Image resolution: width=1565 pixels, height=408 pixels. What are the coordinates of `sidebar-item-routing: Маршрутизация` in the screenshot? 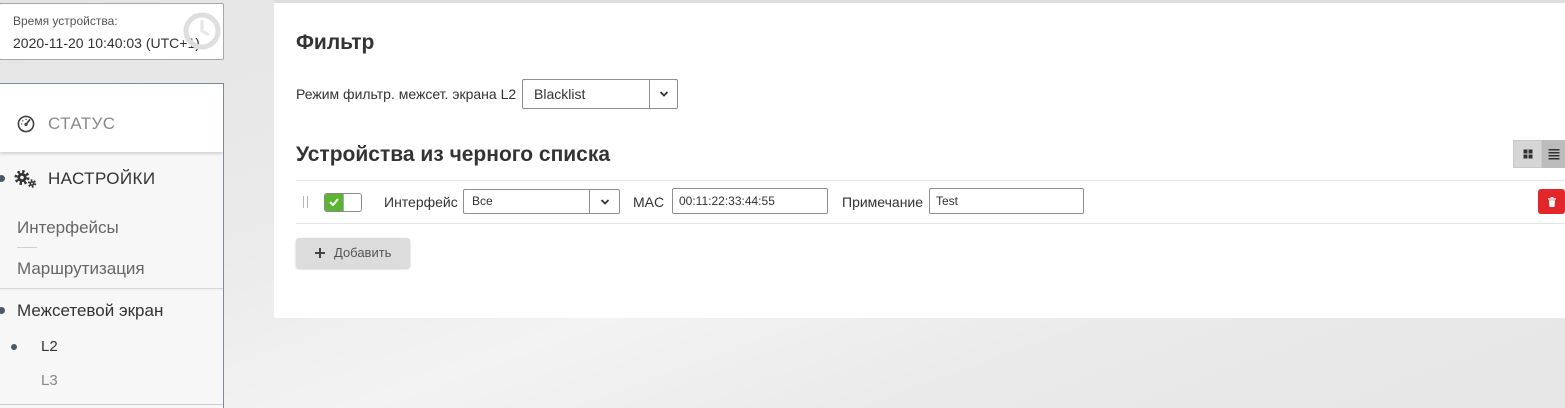 It's located at (111, 269).